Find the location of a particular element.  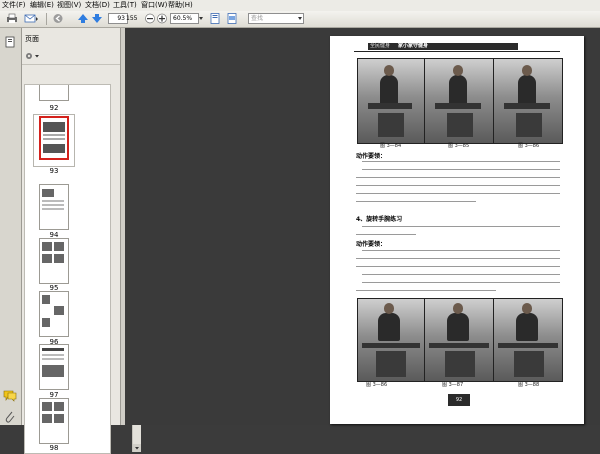

search-input: 查找 is located at coordinates (276, 18).